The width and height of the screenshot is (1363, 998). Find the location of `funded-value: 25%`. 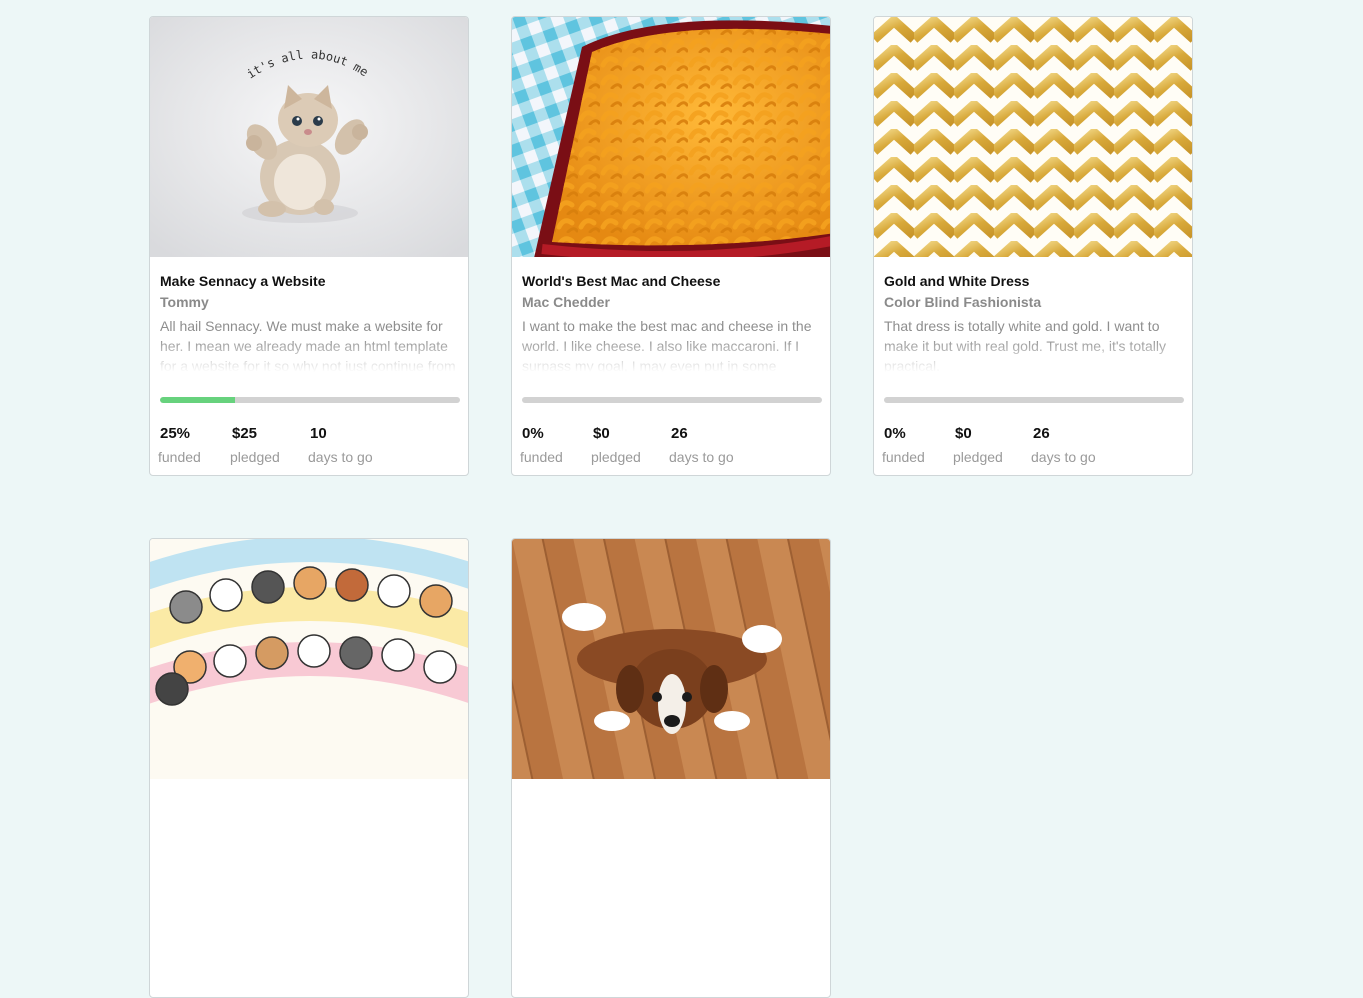

funded-value: 25% is located at coordinates (175, 433).